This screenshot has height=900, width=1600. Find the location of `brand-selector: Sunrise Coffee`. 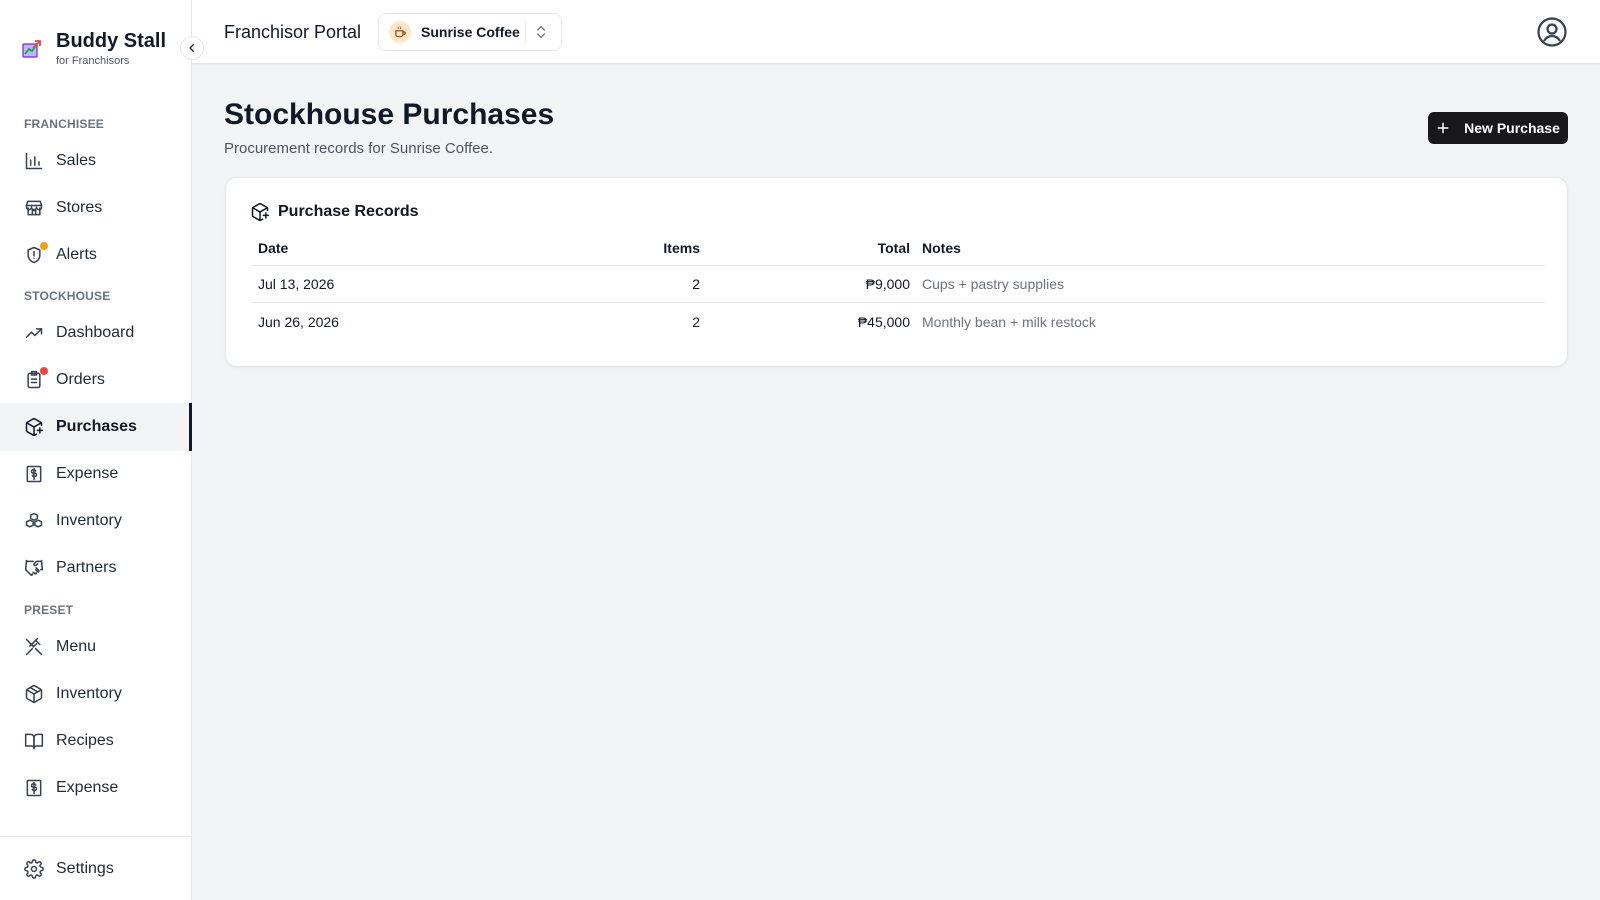

brand-selector: Sunrise Coffee is located at coordinates (470, 32).